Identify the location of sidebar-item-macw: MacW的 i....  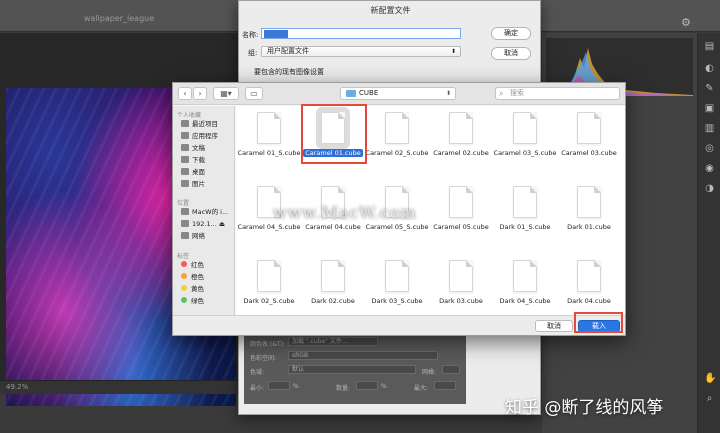
(207, 212).